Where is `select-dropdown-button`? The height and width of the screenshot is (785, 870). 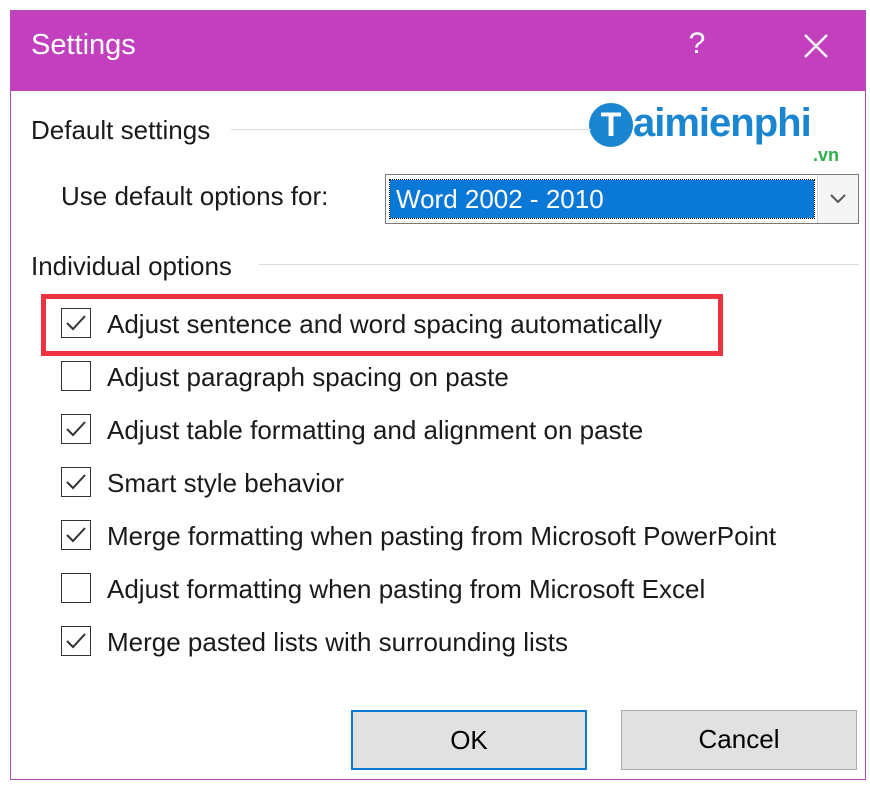 select-dropdown-button is located at coordinates (837, 199).